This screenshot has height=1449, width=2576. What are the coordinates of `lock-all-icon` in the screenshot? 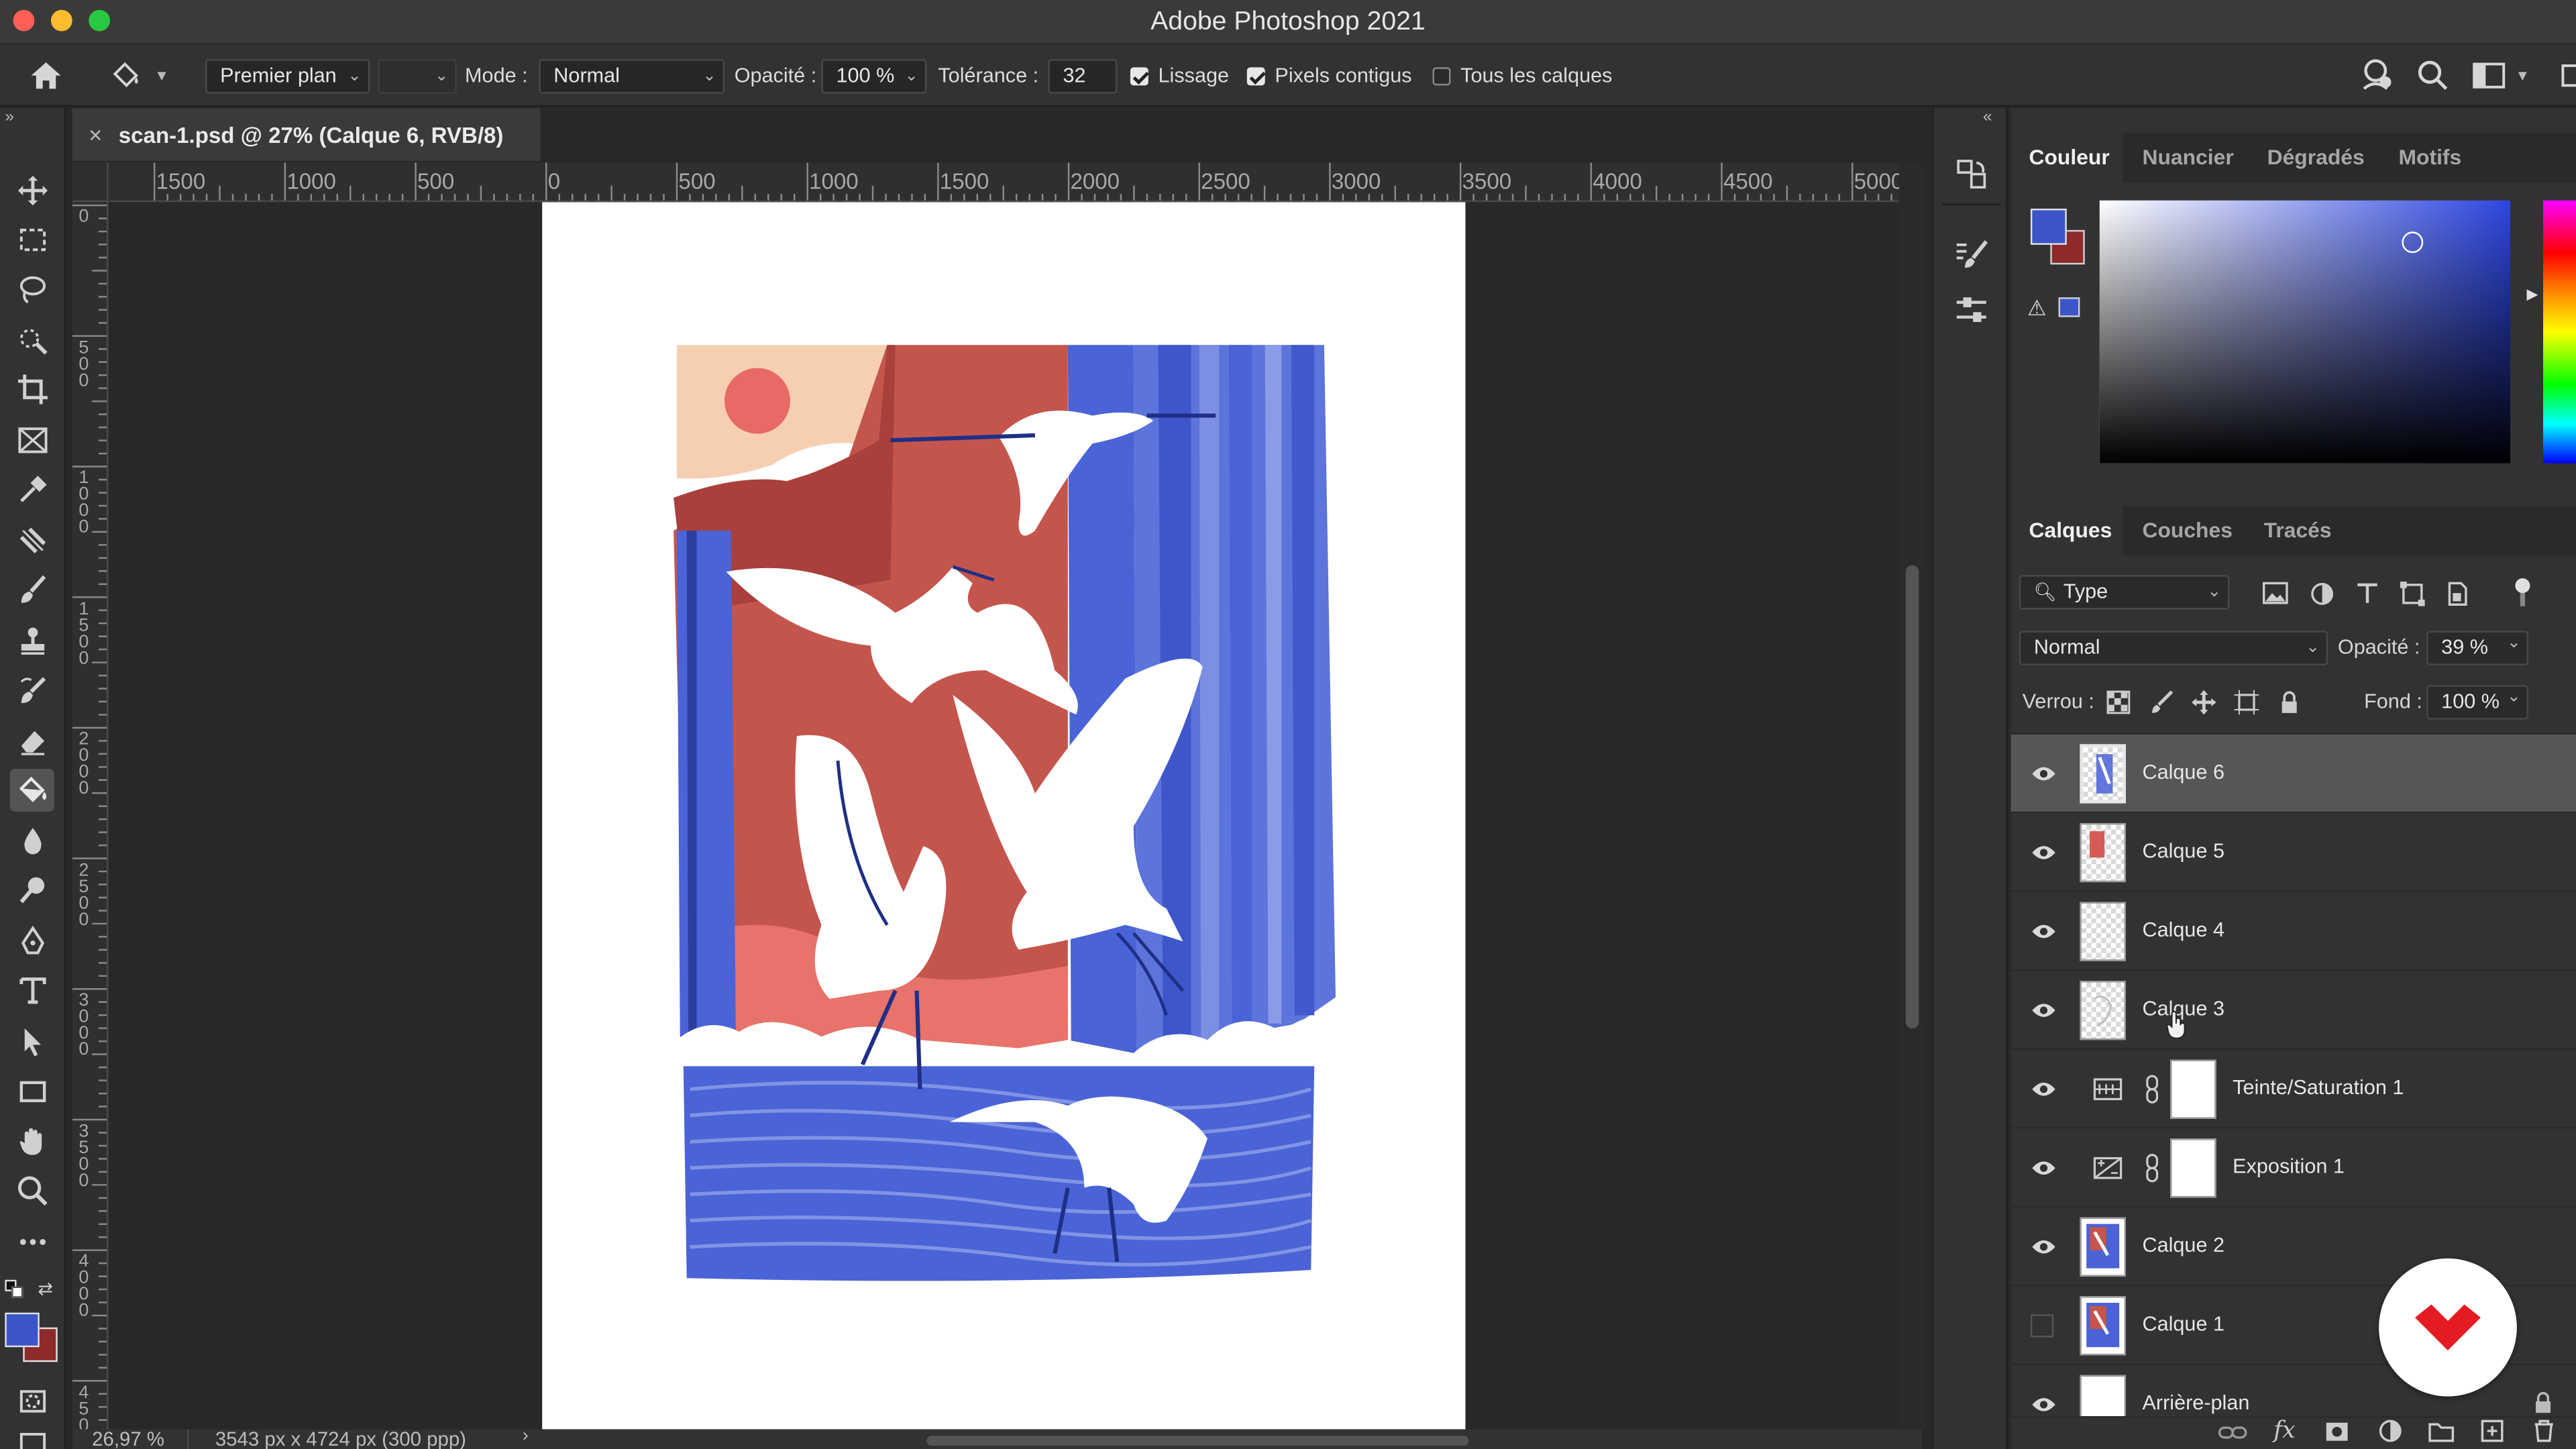 It's located at (2289, 702).